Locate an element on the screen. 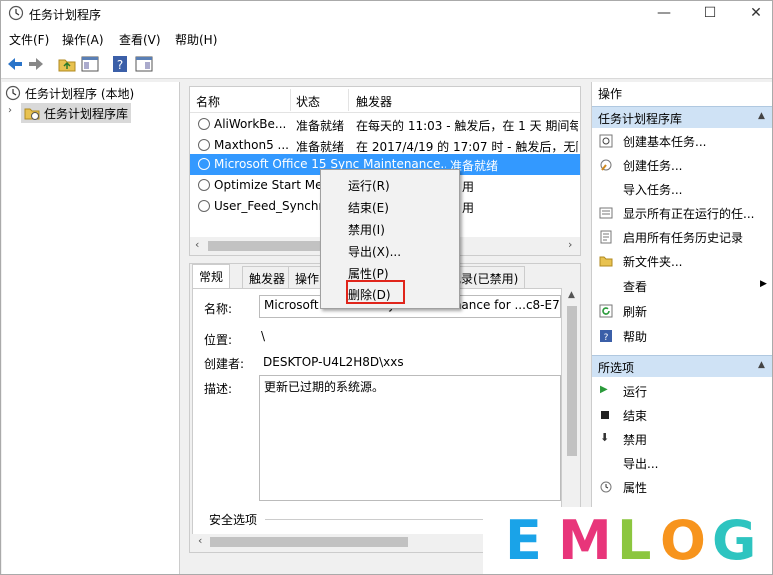  action-disable: ⬇ 禁用 is located at coordinates (682, 439).